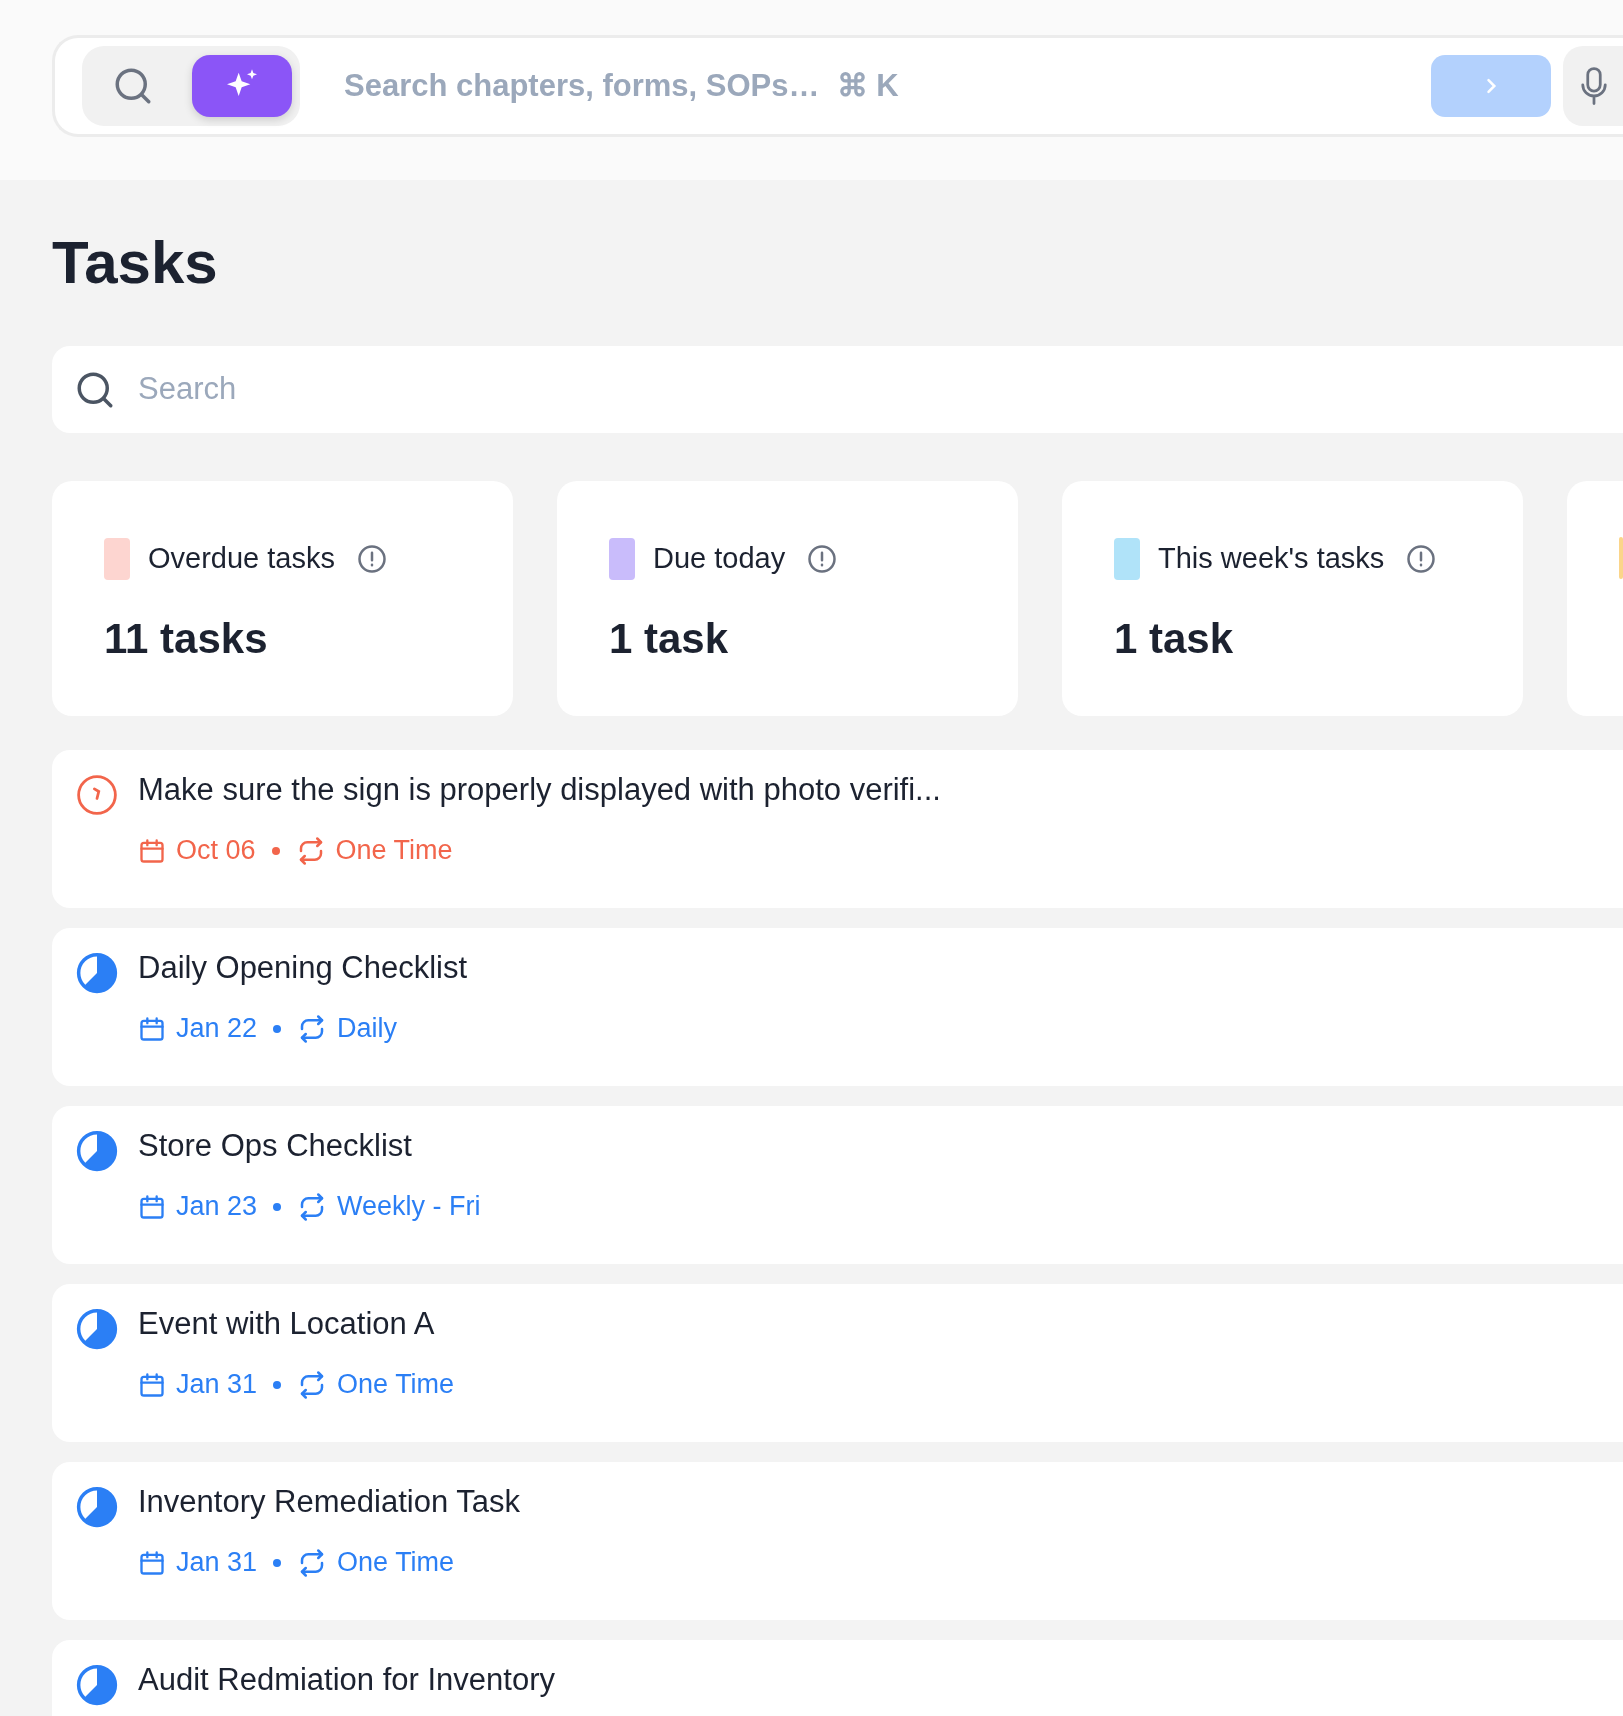 The height and width of the screenshot is (1716, 1623). What do you see at coordinates (367, 1029) in the screenshot?
I see `recurrence: Daily` at bounding box center [367, 1029].